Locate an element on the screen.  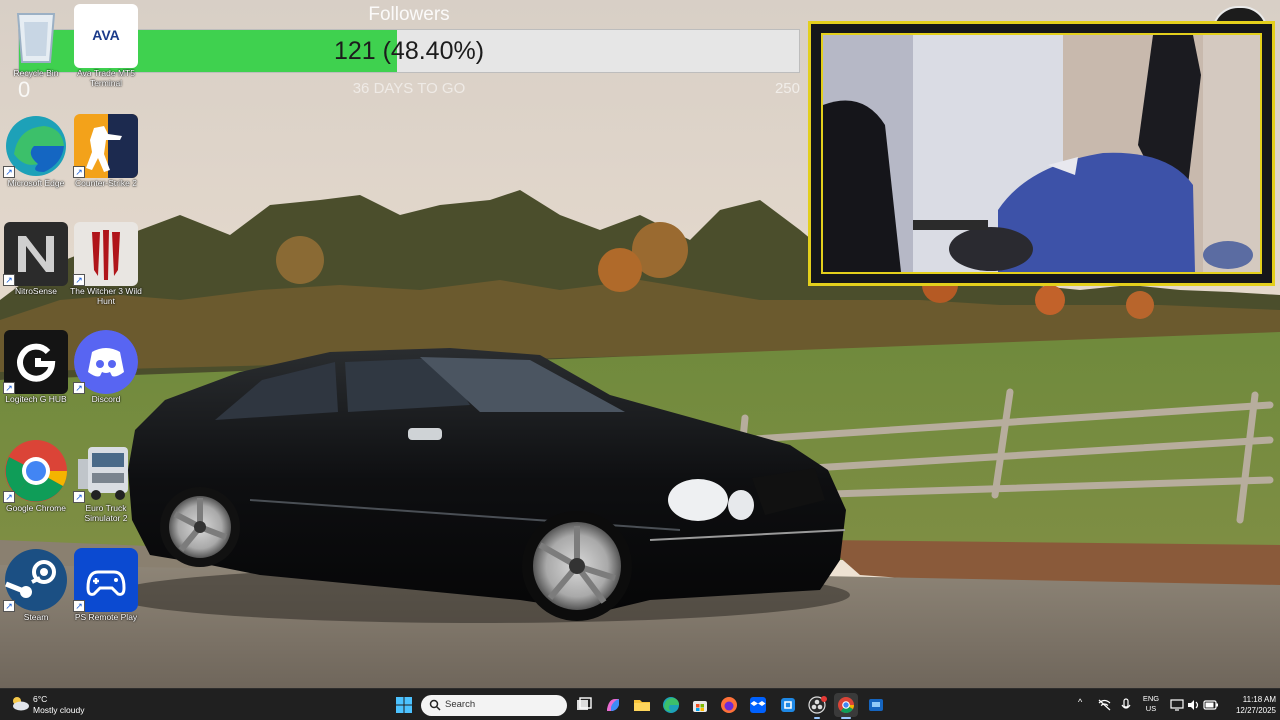
obs-button is located at coordinates (817, 706).